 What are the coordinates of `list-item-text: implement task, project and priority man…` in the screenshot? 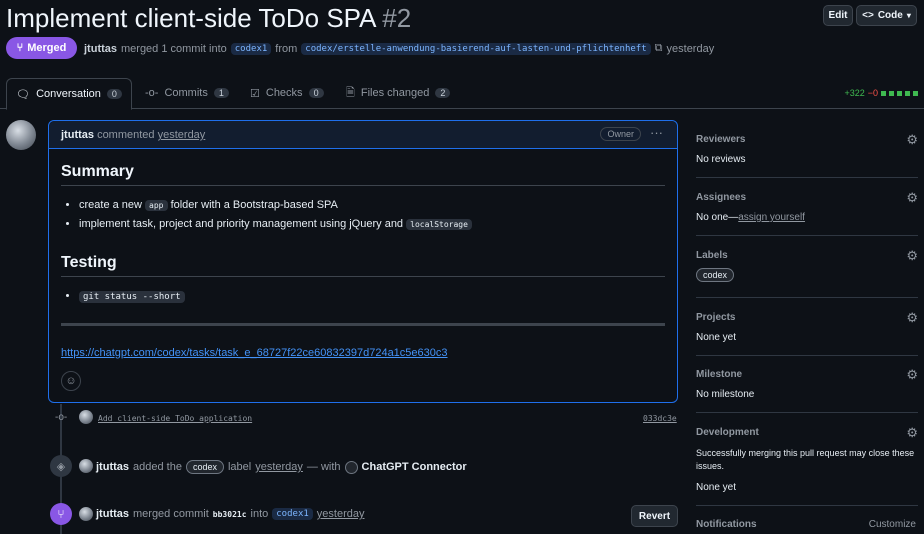 It's located at (241, 224).